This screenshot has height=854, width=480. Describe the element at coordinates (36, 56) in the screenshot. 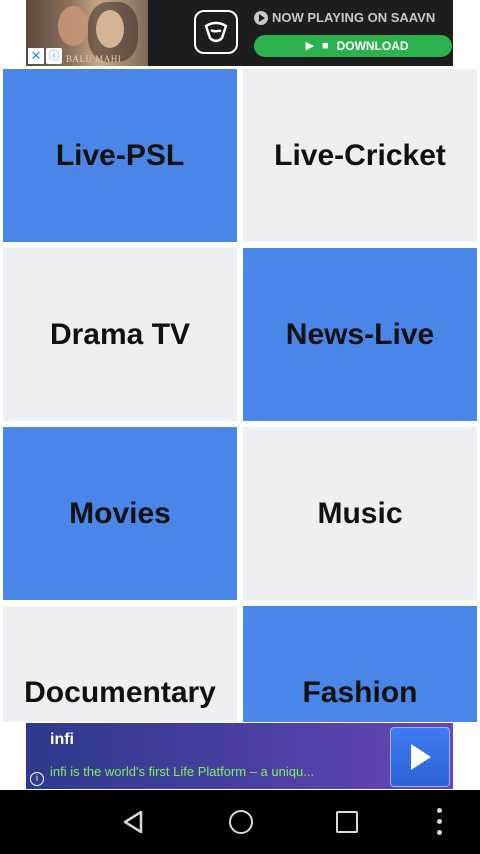

I see `ad-close-icon: ✕` at that location.